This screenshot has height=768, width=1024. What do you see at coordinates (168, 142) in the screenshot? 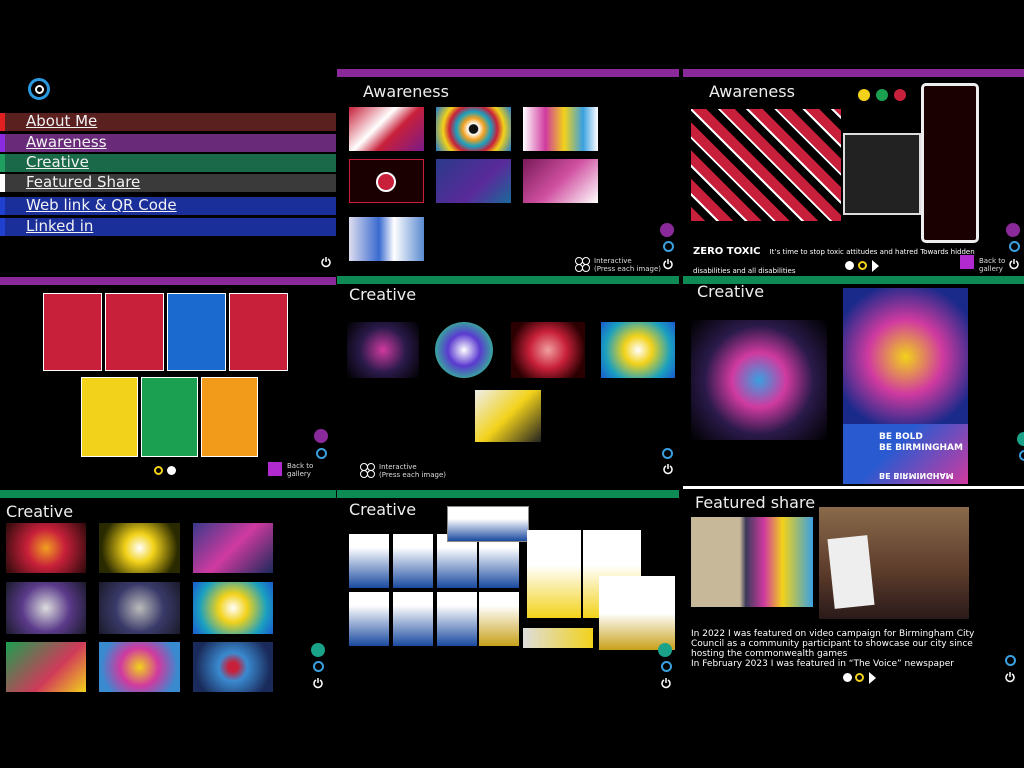
I see `nav-item-awareness: Awareness` at bounding box center [168, 142].